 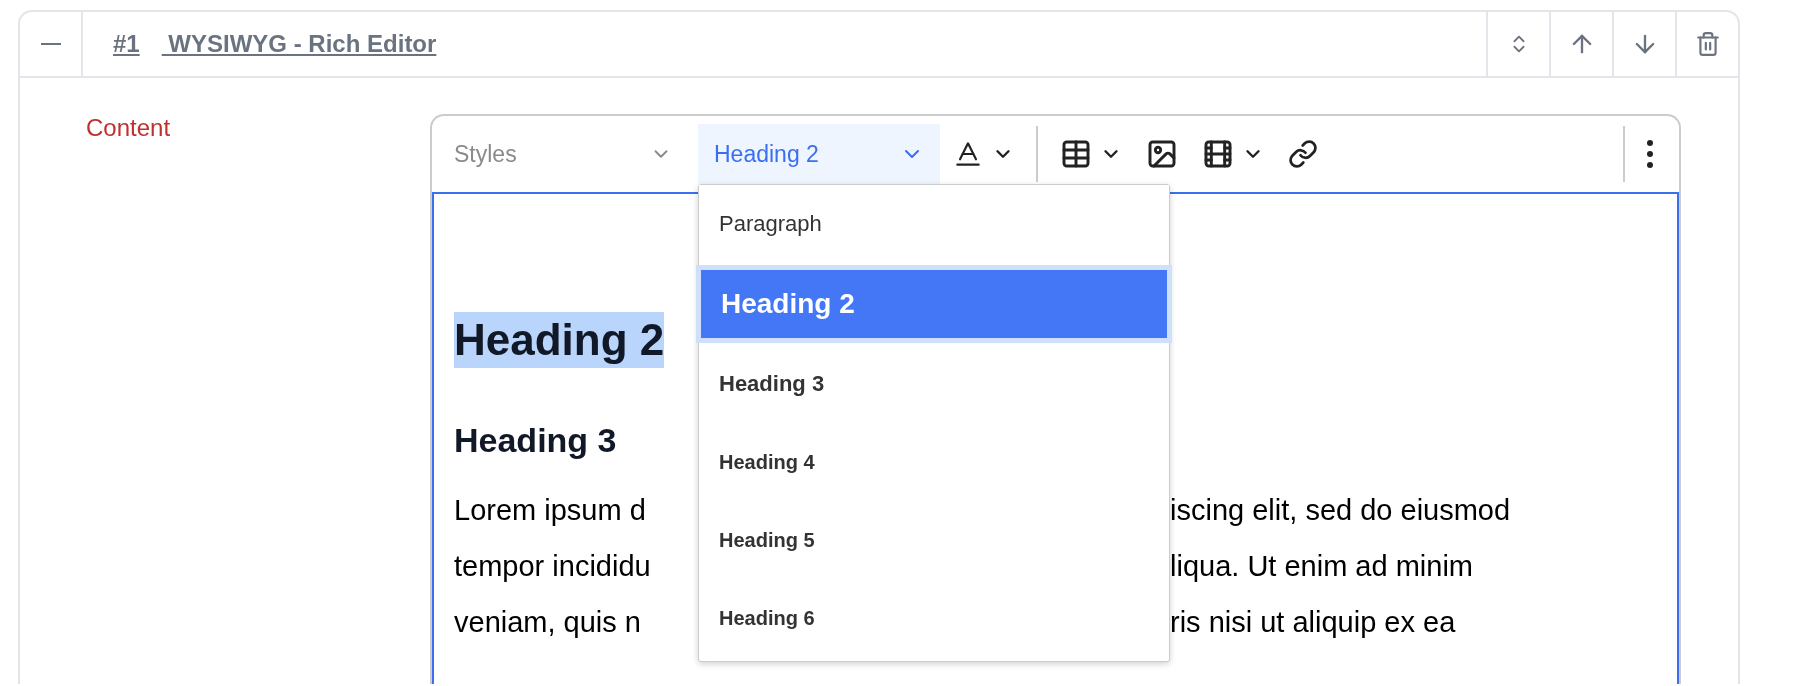 I want to click on menu-item: Heading 4, so click(x=934, y=462).